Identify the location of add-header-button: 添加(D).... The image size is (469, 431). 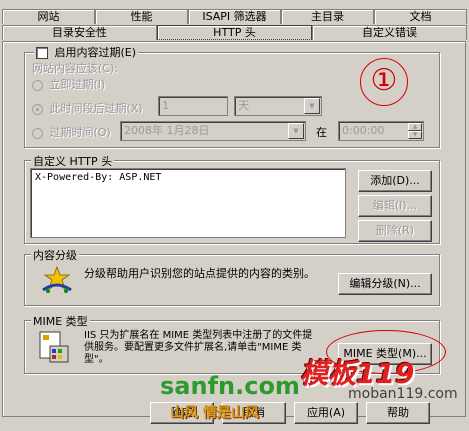
(395, 181).